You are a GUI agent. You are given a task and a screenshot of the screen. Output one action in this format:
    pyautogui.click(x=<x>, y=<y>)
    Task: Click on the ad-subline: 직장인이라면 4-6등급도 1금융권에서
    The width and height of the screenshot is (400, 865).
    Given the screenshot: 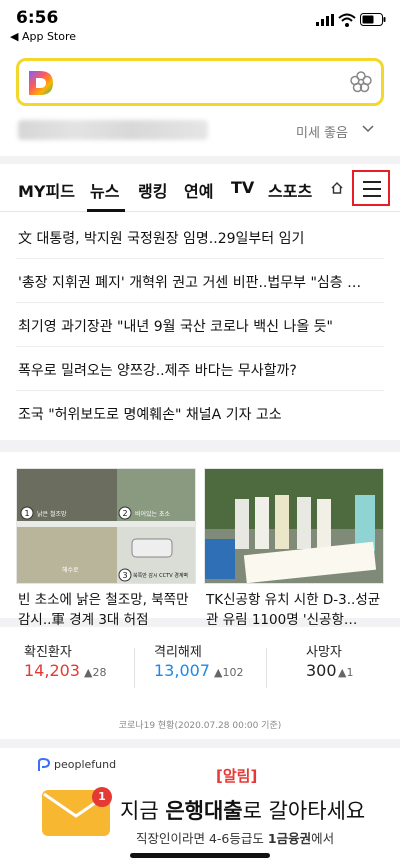 What is the action you would take?
    pyautogui.click(x=235, y=837)
    